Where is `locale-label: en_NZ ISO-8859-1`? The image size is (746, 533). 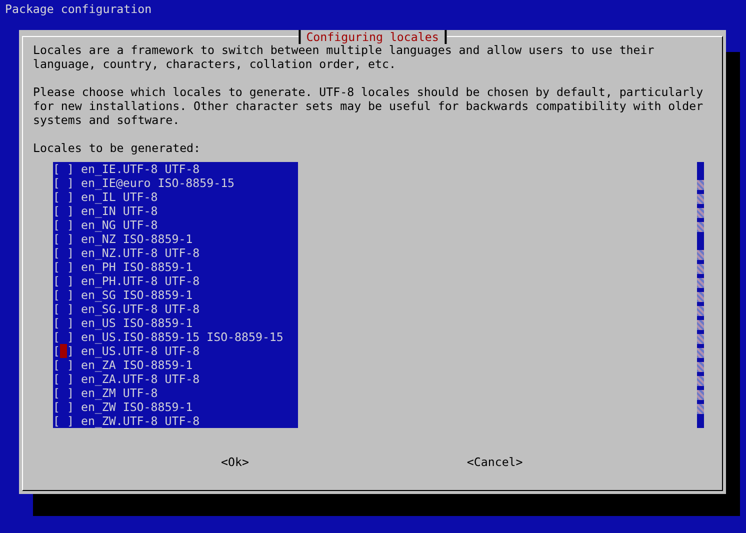
locale-label: en_NZ ISO-8859-1 is located at coordinates (136, 239).